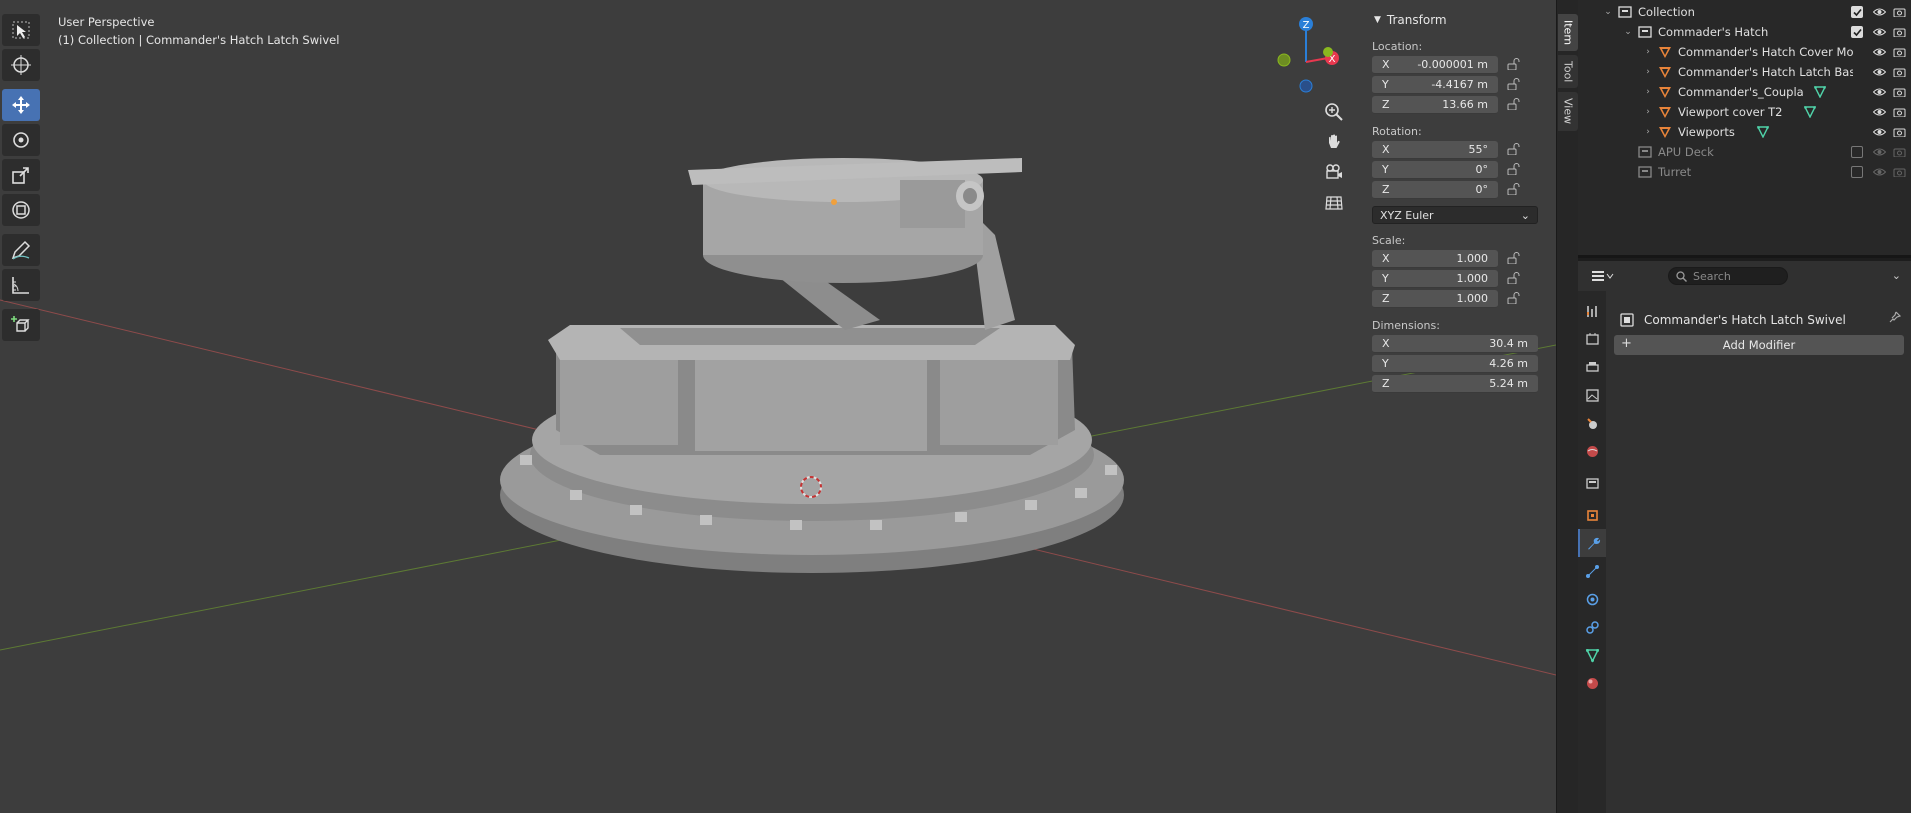 The width and height of the screenshot is (1911, 813). I want to click on camera-view-button, so click(1334, 172).